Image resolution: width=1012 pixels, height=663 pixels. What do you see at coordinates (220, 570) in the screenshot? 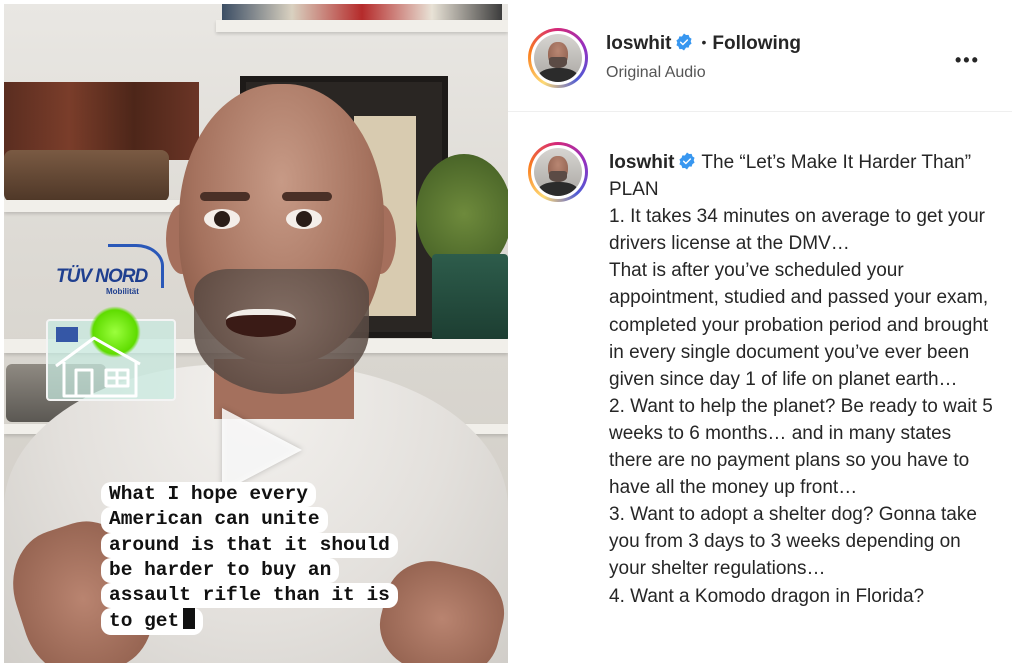
I see `caption-line: be harder to buy an` at bounding box center [220, 570].